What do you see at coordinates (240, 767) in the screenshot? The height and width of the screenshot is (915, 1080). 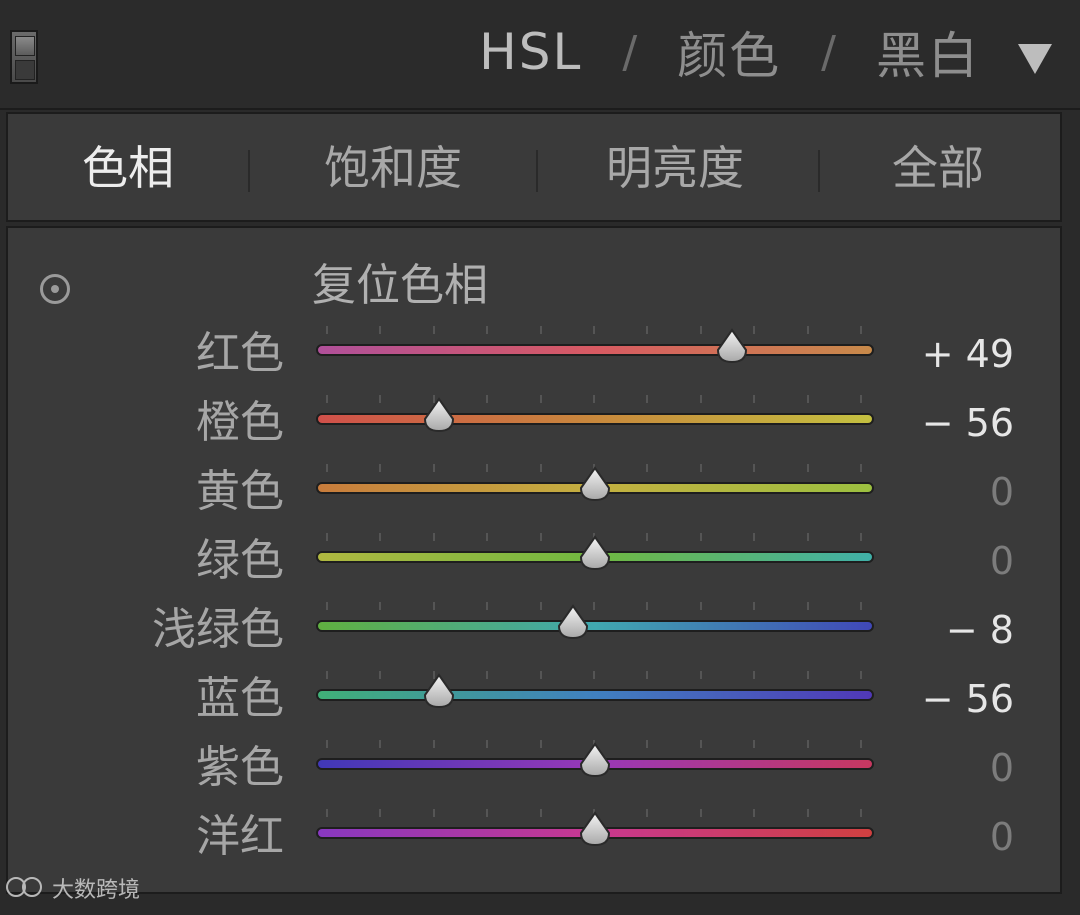 I see `slider-label: 紫色` at bounding box center [240, 767].